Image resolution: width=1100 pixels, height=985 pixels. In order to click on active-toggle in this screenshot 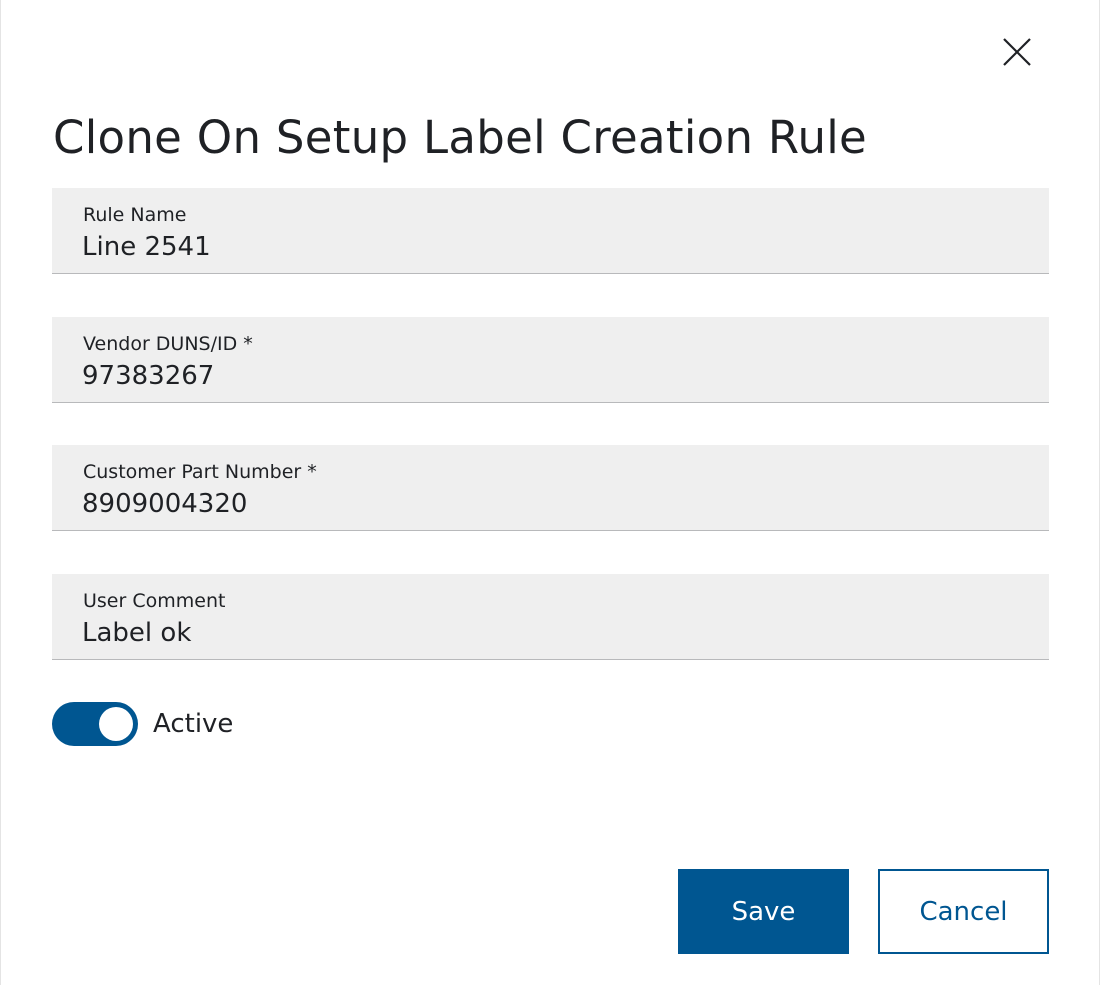, I will do `click(95, 724)`.